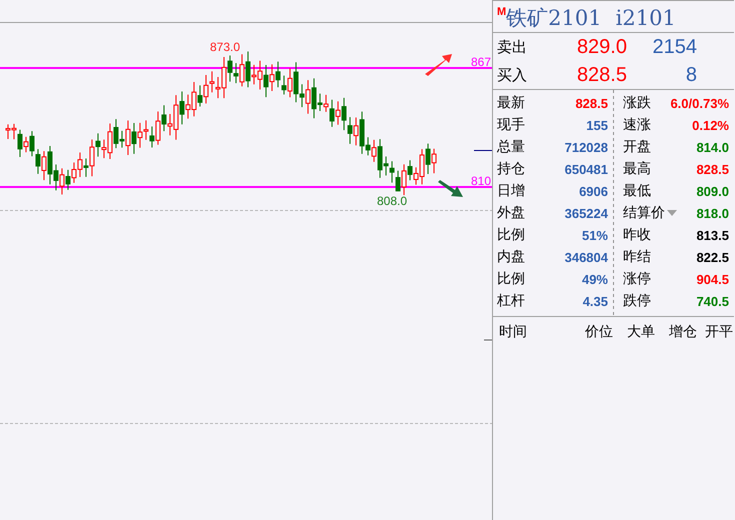 This screenshot has height=520, width=735. Describe the element at coordinates (511, 169) in the screenshot. I see `stat-label: 持仓` at that location.